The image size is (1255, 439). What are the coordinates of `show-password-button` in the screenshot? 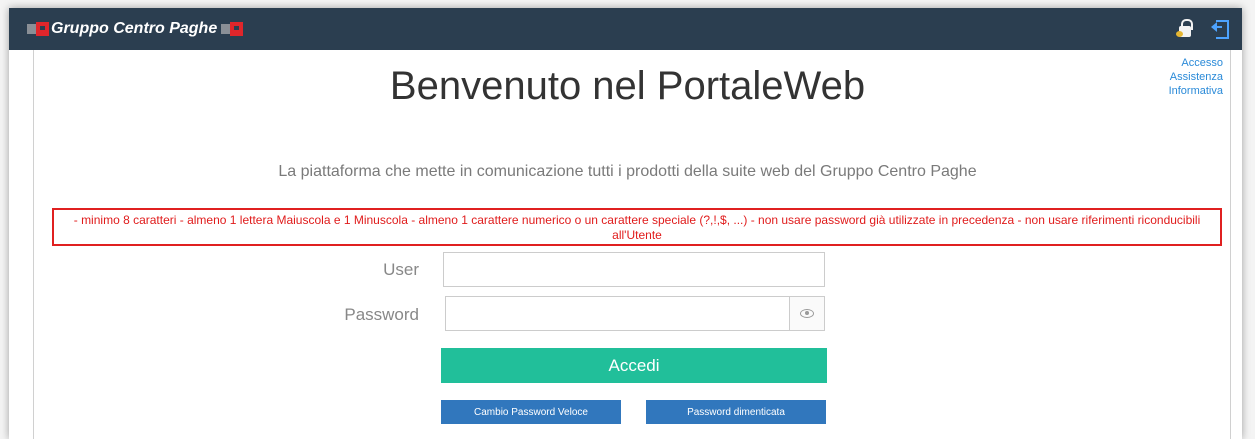 It's located at (807, 313).